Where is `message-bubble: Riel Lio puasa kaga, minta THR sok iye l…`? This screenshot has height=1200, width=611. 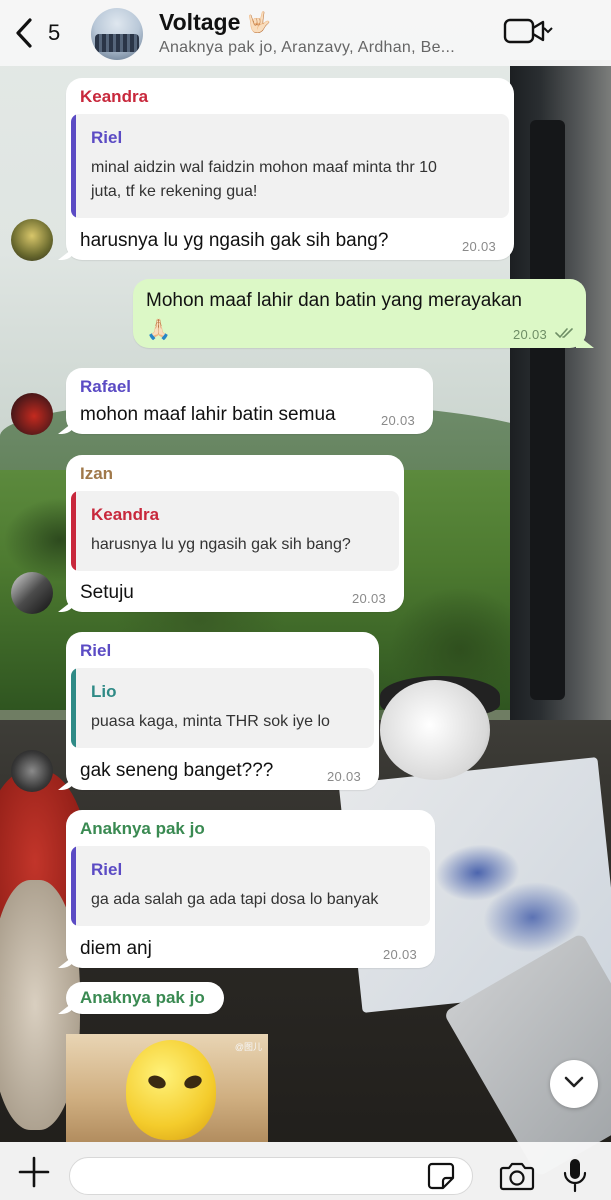
message-bubble: Riel Lio puasa kaga, minta THR sok iye l… is located at coordinates (222, 711).